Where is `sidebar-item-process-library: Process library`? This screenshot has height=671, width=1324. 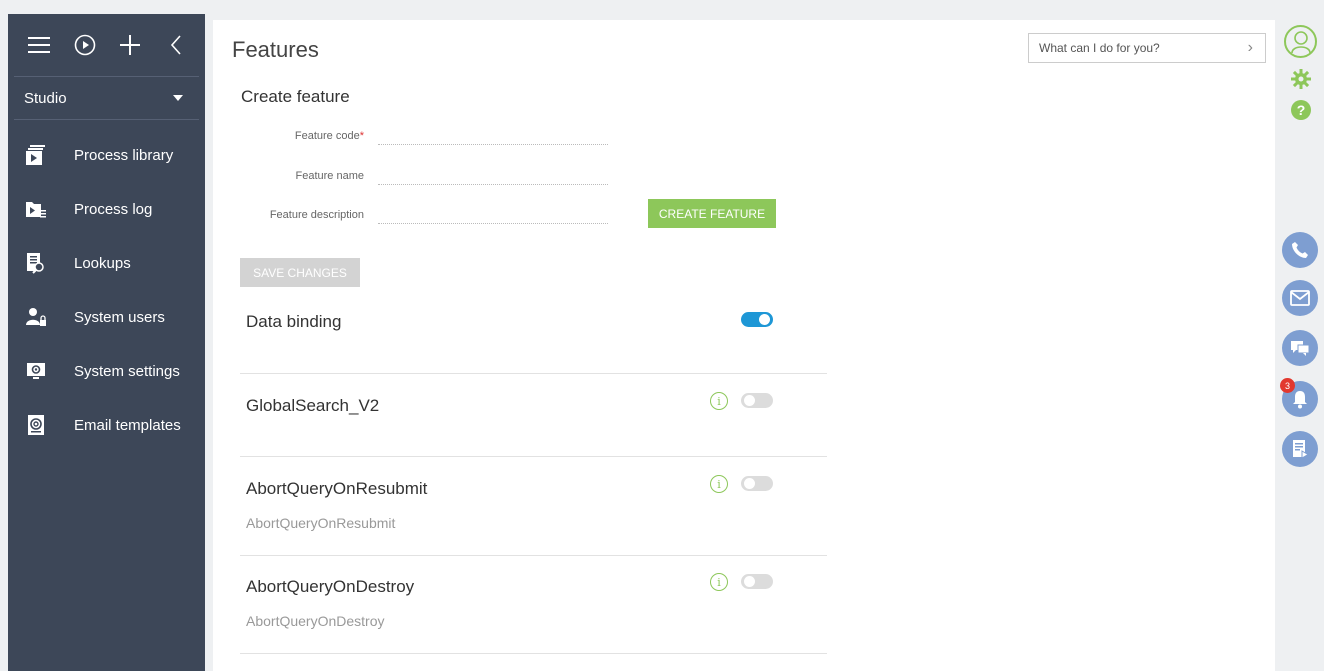 sidebar-item-process-library: Process library is located at coordinates (106, 155).